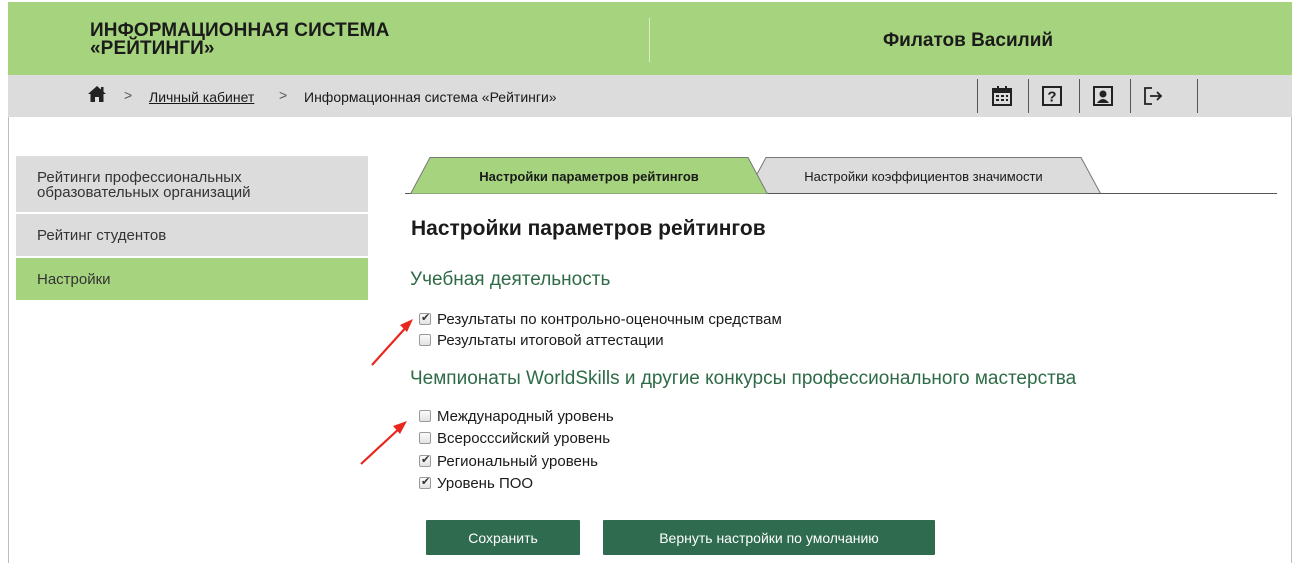  I want to click on option-final-attestation: Результаты итоговой аттестации, so click(541, 340).